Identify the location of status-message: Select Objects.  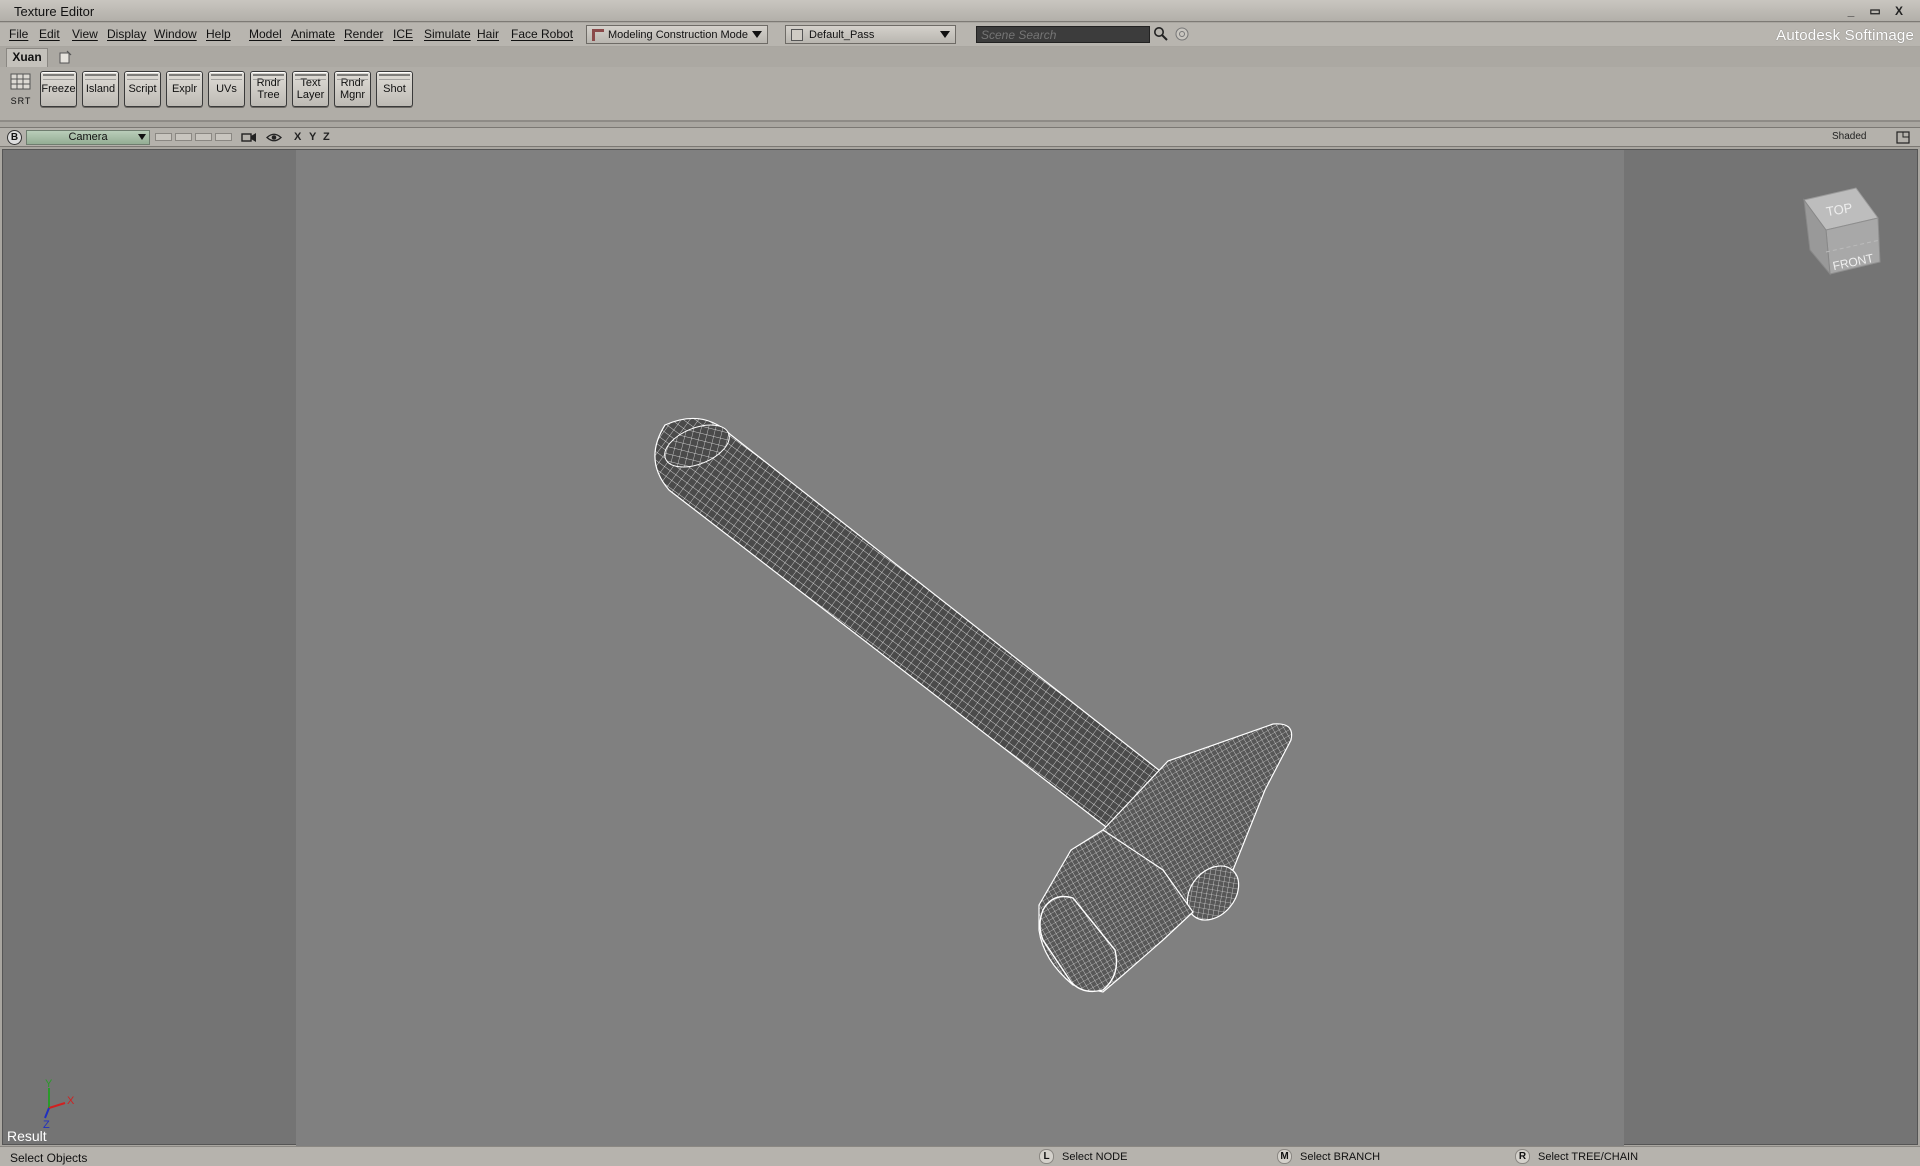
(49, 1158).